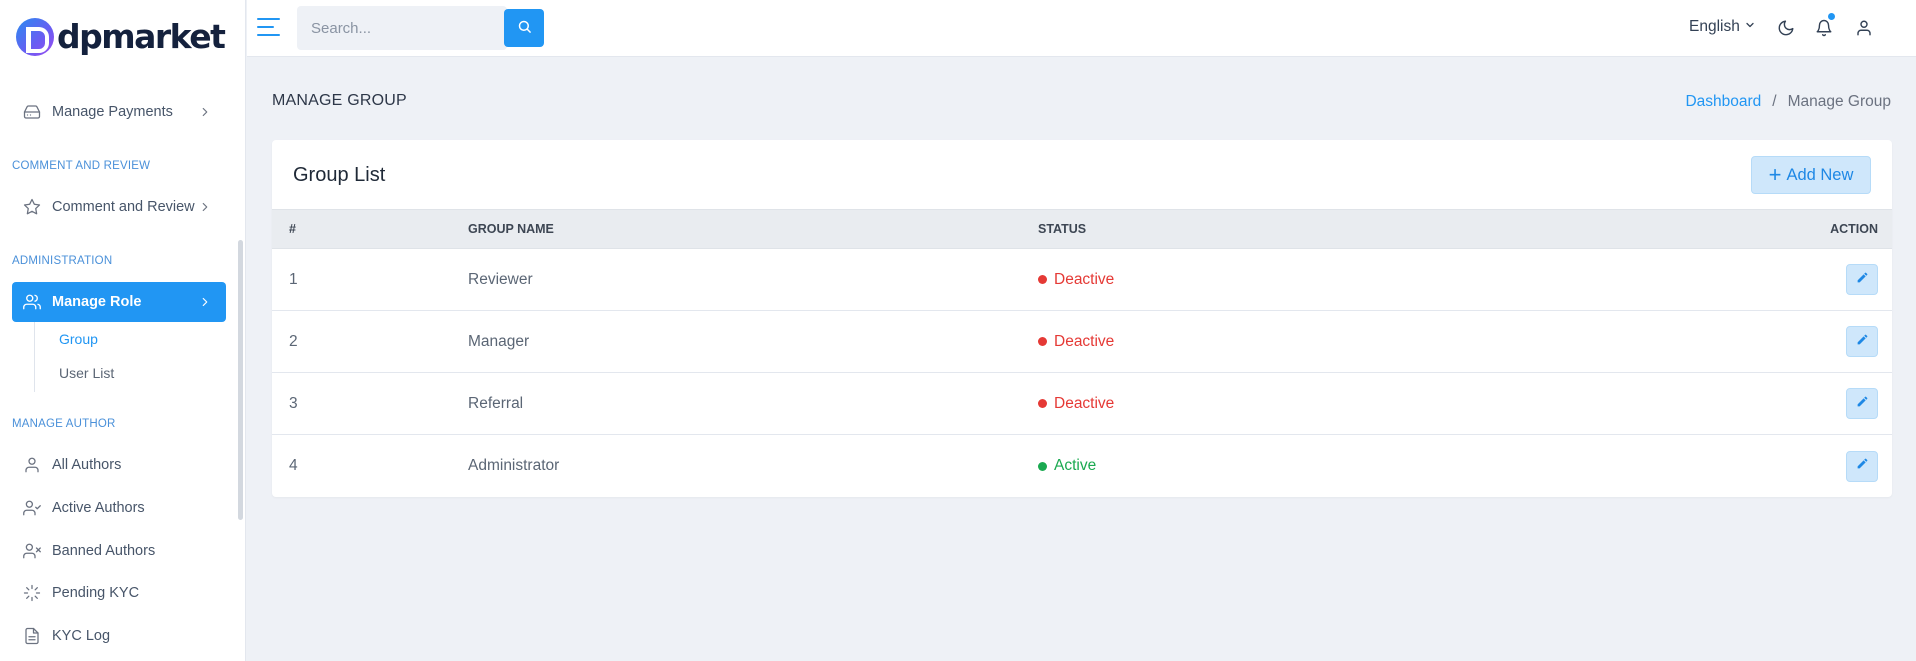 Image resolution: width=1916 pixels, height=661 pixels. What do you see at coordinates (87, 465) in the screenshot?
I see `sidebar-item-label: All Authors` at bounding box center [87, 465].